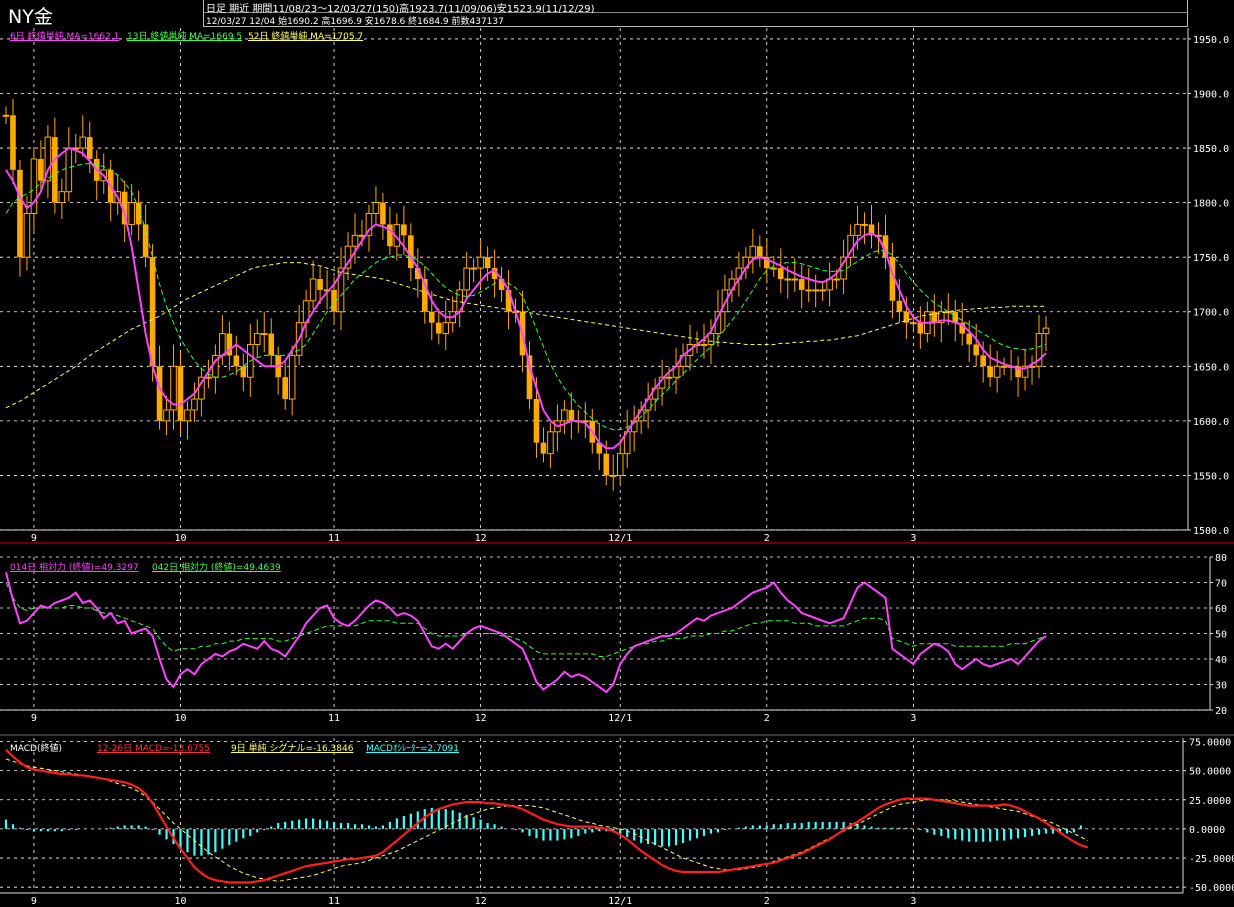 The width and height of the screenshot is (1234, 907). What do you see at coordinates (1221, 635) in the screenshot?
I see `y-tick-label: 50` at bounding box center [1221, 635].